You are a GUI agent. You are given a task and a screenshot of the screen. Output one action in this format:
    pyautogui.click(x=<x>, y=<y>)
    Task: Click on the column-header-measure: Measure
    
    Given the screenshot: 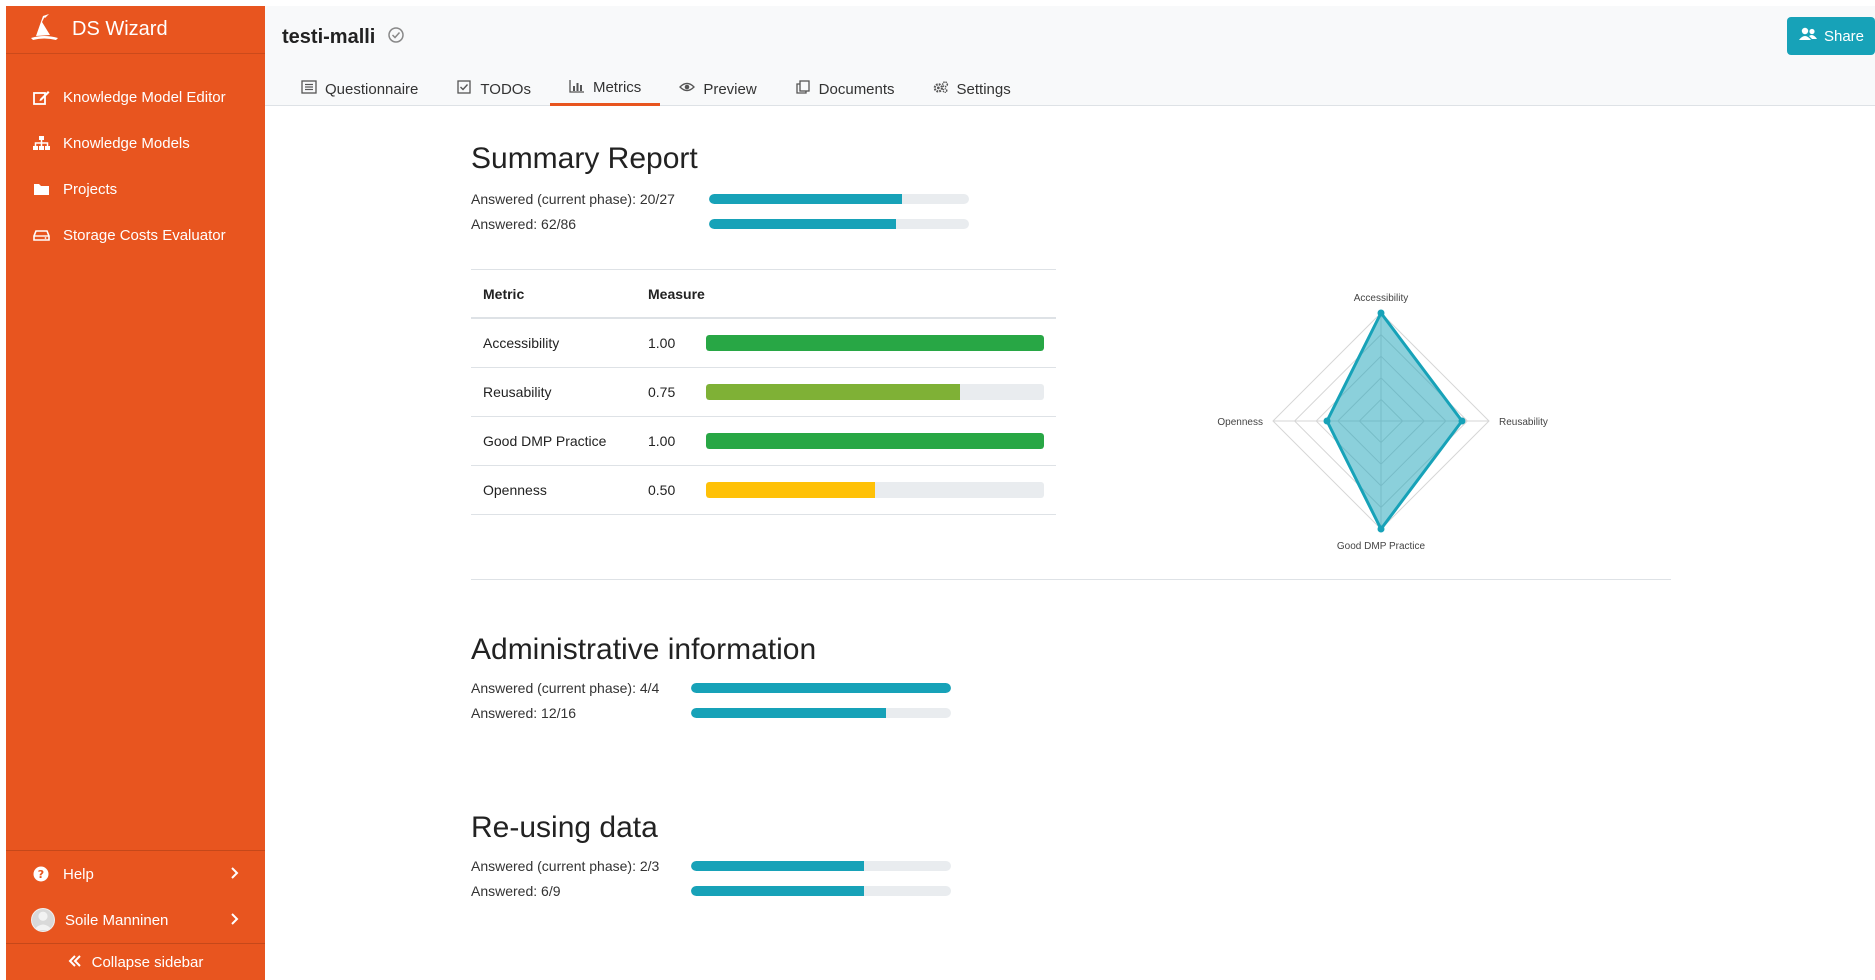 What is the action you would take?
    pyautogui.click(x=676, y=293)
    